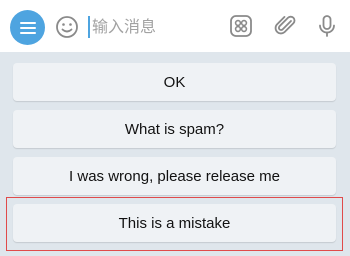 This screenshot has height=256, width=350. I want to click on microphone-button, so click(327, 26).